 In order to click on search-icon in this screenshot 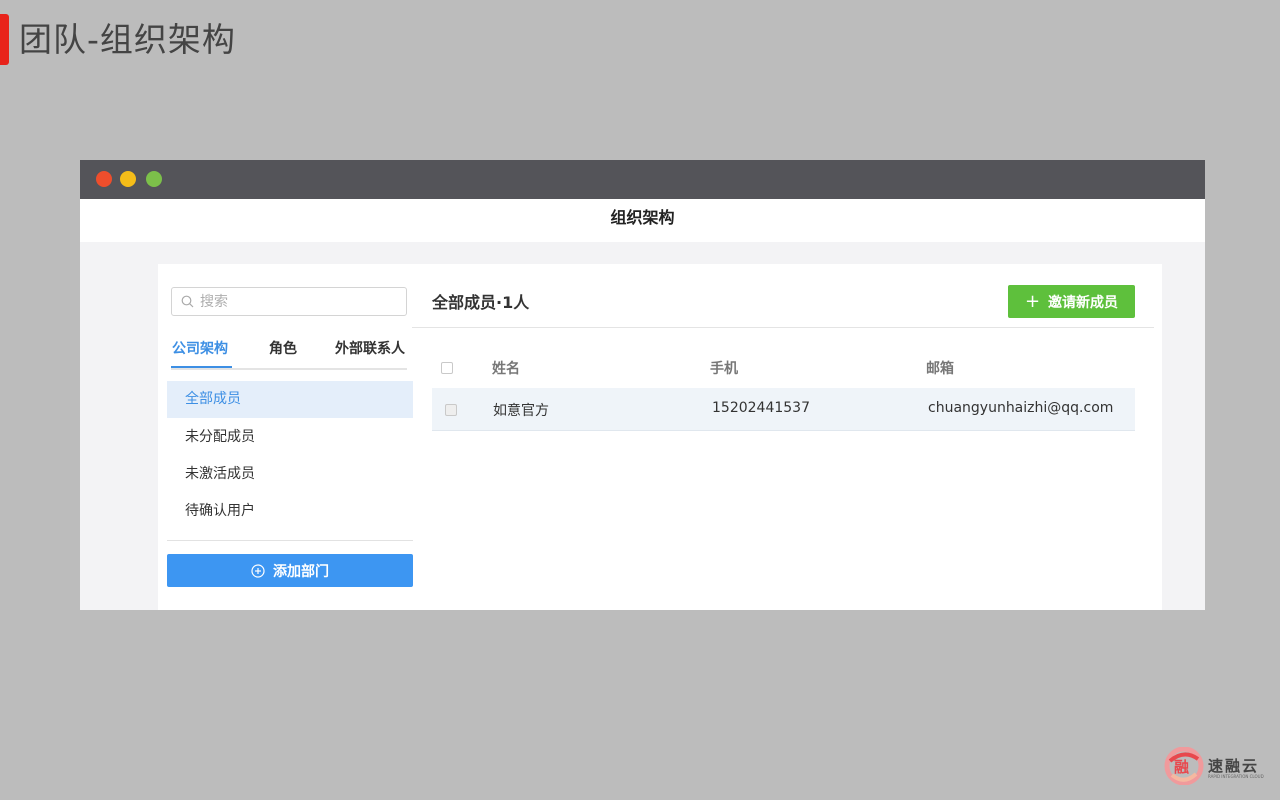, I will do `click(187, 301)`.